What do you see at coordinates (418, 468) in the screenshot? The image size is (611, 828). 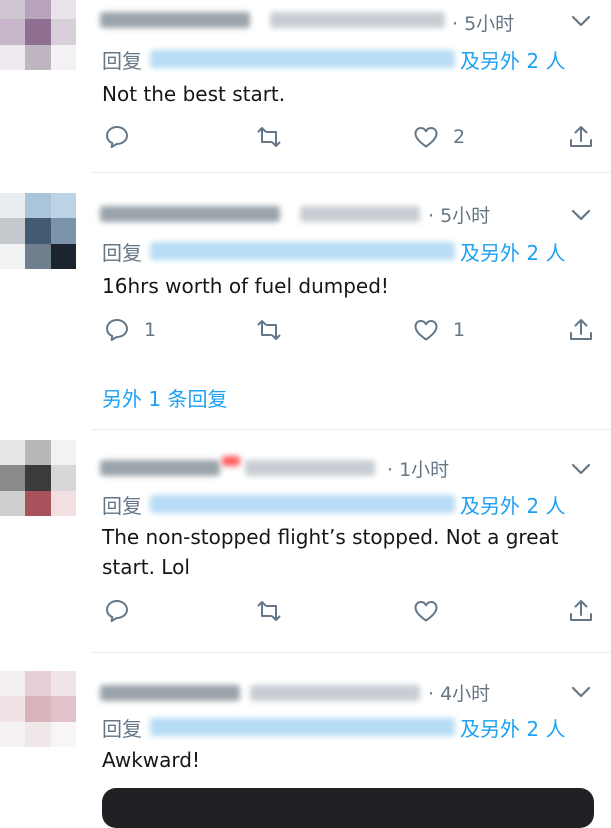 I see `timestamp: · 1小时` at bounding box center [418, 468].